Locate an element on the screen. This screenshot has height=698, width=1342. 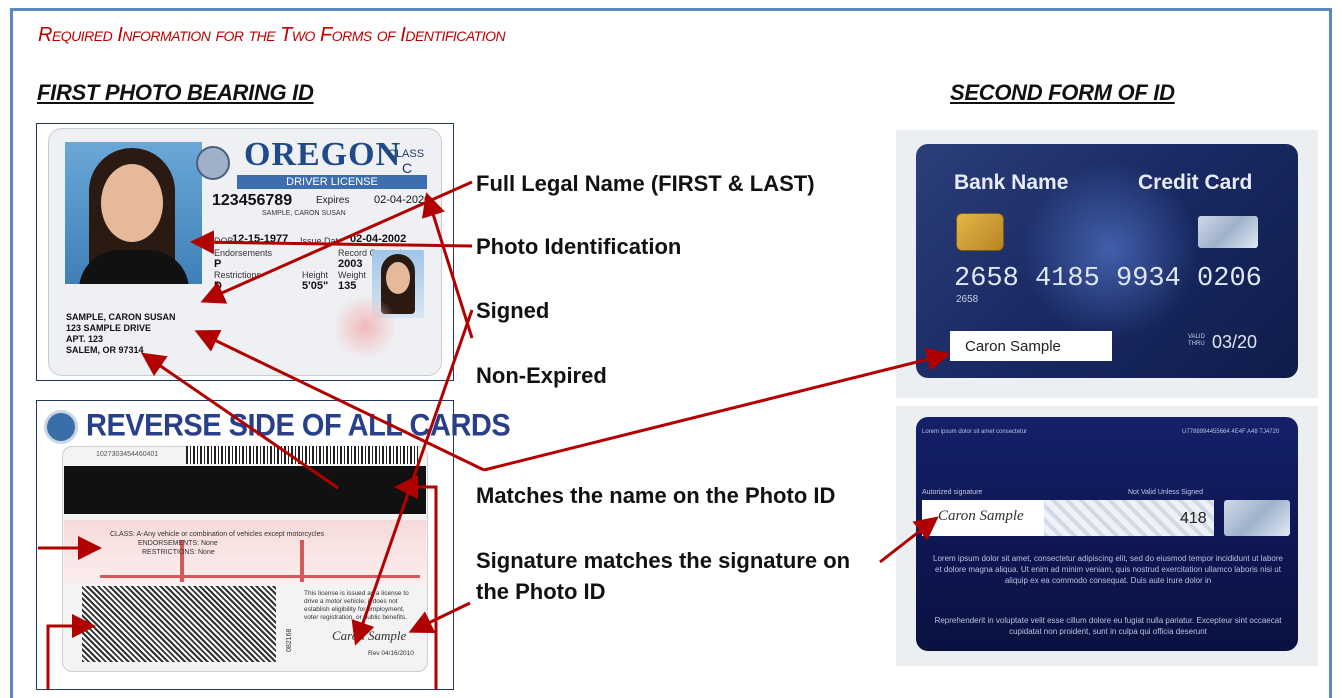
arrow-photo is located at coordinates (331, 242).